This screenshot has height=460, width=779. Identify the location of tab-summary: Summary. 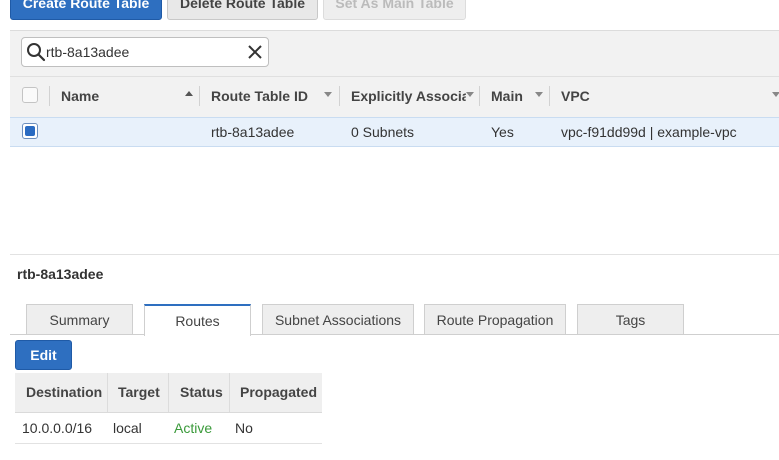
(79, 319).